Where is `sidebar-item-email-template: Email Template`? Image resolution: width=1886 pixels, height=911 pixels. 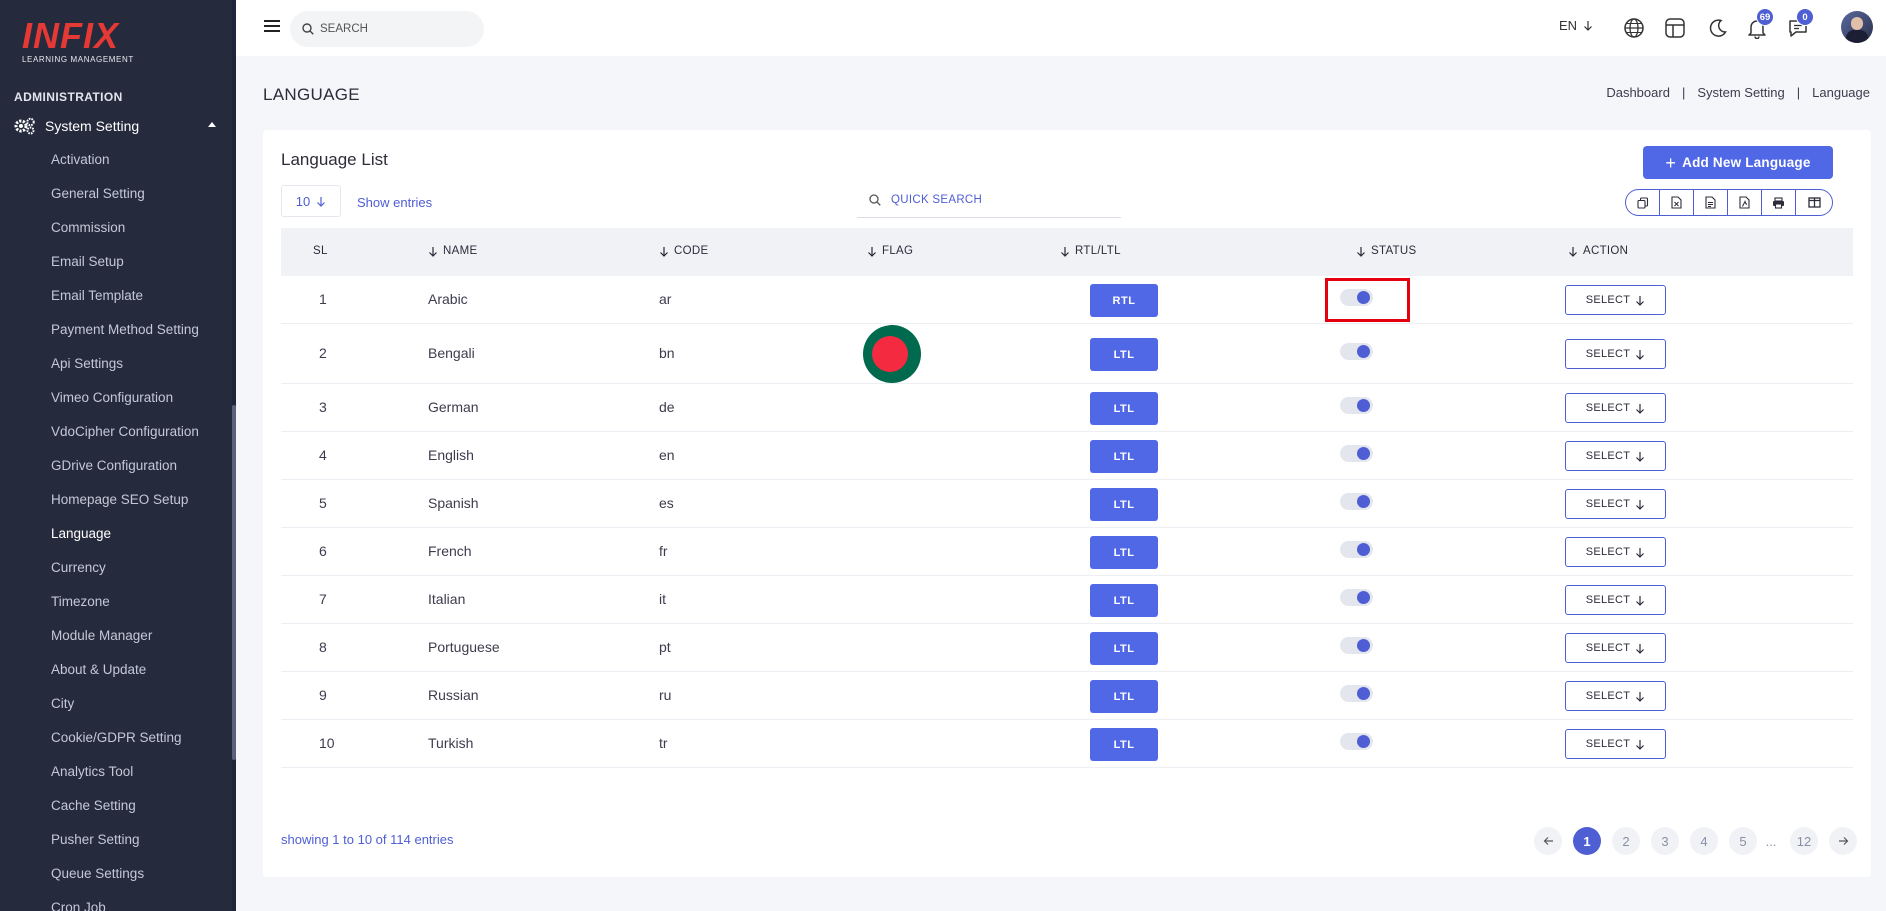
sidebar-item-email-template: Email Template is located at coordinates (97, 295).